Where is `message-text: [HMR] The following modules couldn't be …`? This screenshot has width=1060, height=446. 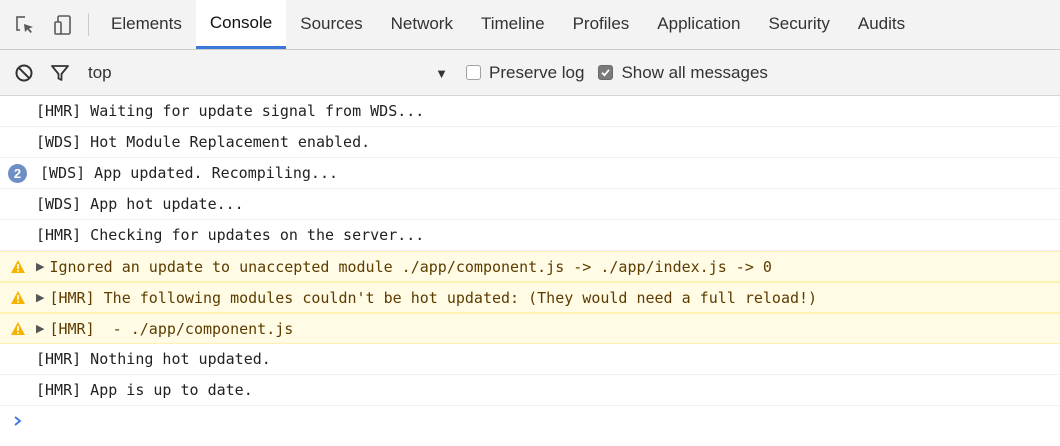 message-text: [HMR] The following modules couldn't be … is located at coordinates (433, 297).